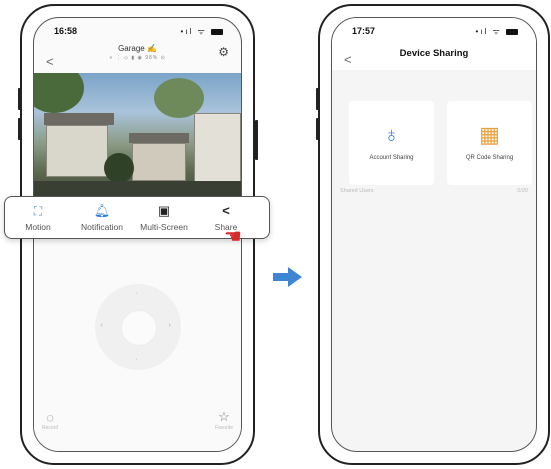 Image resolution: width=551 pixels, height=469 pixels. What do you see at coordinates (434, 29) in the screenshot?
I see `status-bar: 17:57 •ıl ᯤ` at bounding box center [434, 29].